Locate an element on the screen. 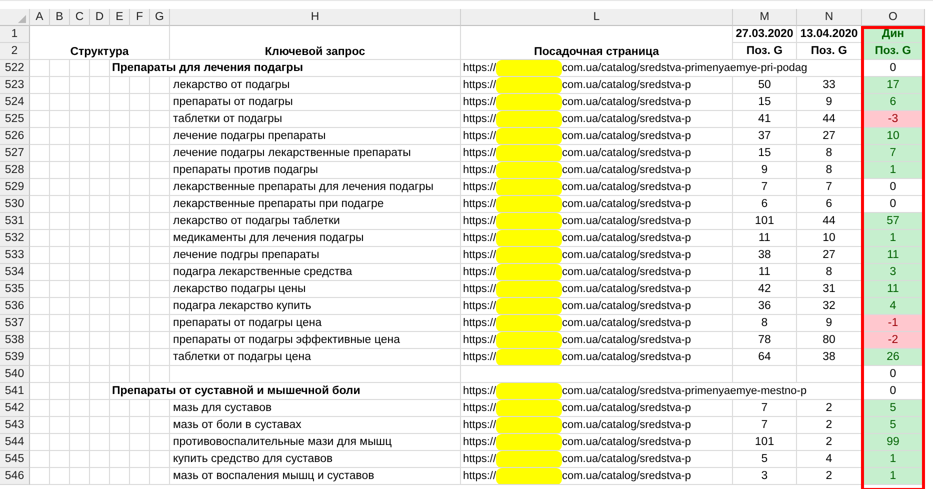 The width and height of the screenshot is (933, 489). keyword-text: подагра лекарство купить is located at coordinates (242, 306).